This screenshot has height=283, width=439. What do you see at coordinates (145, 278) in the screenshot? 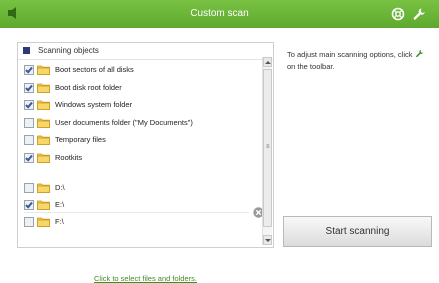
I see `select-files-link: Click to select files and folders.` at bounding box center [145, 278].